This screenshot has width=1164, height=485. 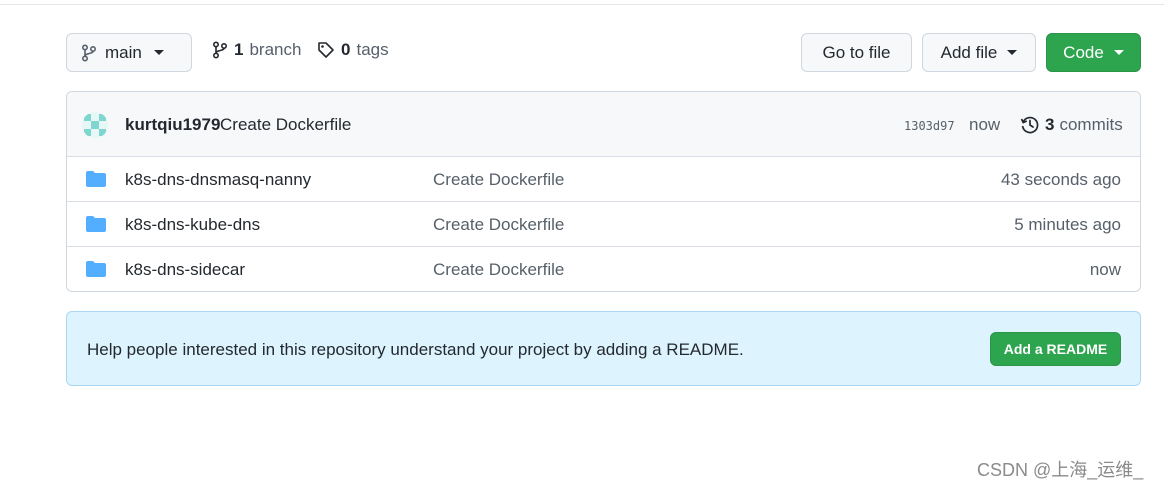 What do you see at coordinates (95, 125) in the screenshot?
I see `avatar` at bounding box center [95, 125].